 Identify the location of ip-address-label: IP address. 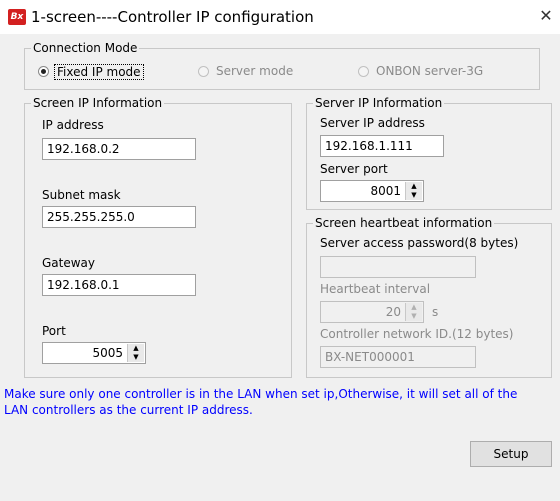
(73, 125).